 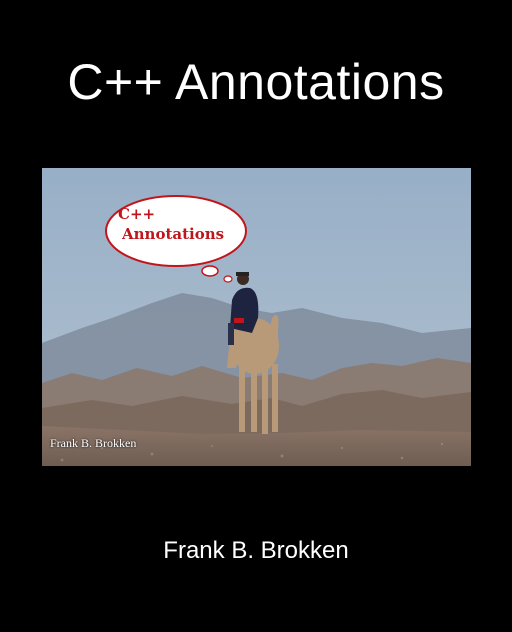 What do you see at coordinates (93, 443) in the screenshot?
I see `photo-credit: Frank B. Brokken` at bounding box center [93, 443].